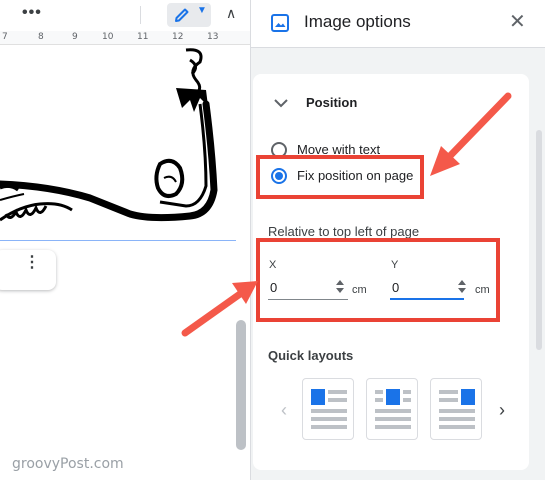 The image size is (545, 480). What do you see at coordinates (482, 290) in the screenshot?
I see `y-unit: cm` at bounding box center [482, 290].